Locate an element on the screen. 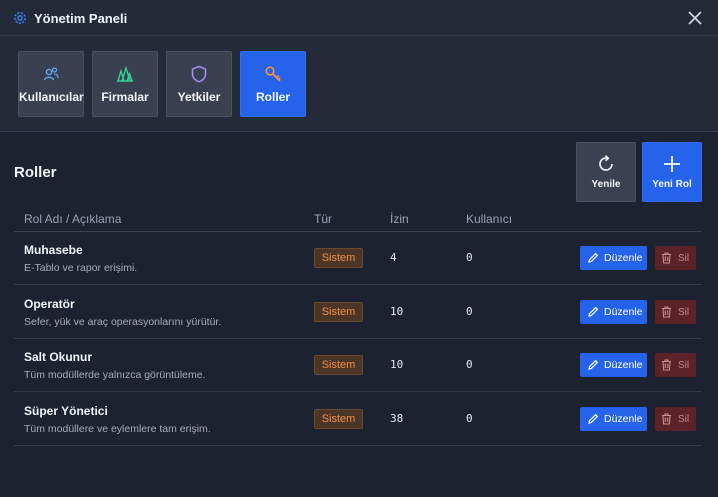  section-title: Roller is located at coordinates (35, 172).